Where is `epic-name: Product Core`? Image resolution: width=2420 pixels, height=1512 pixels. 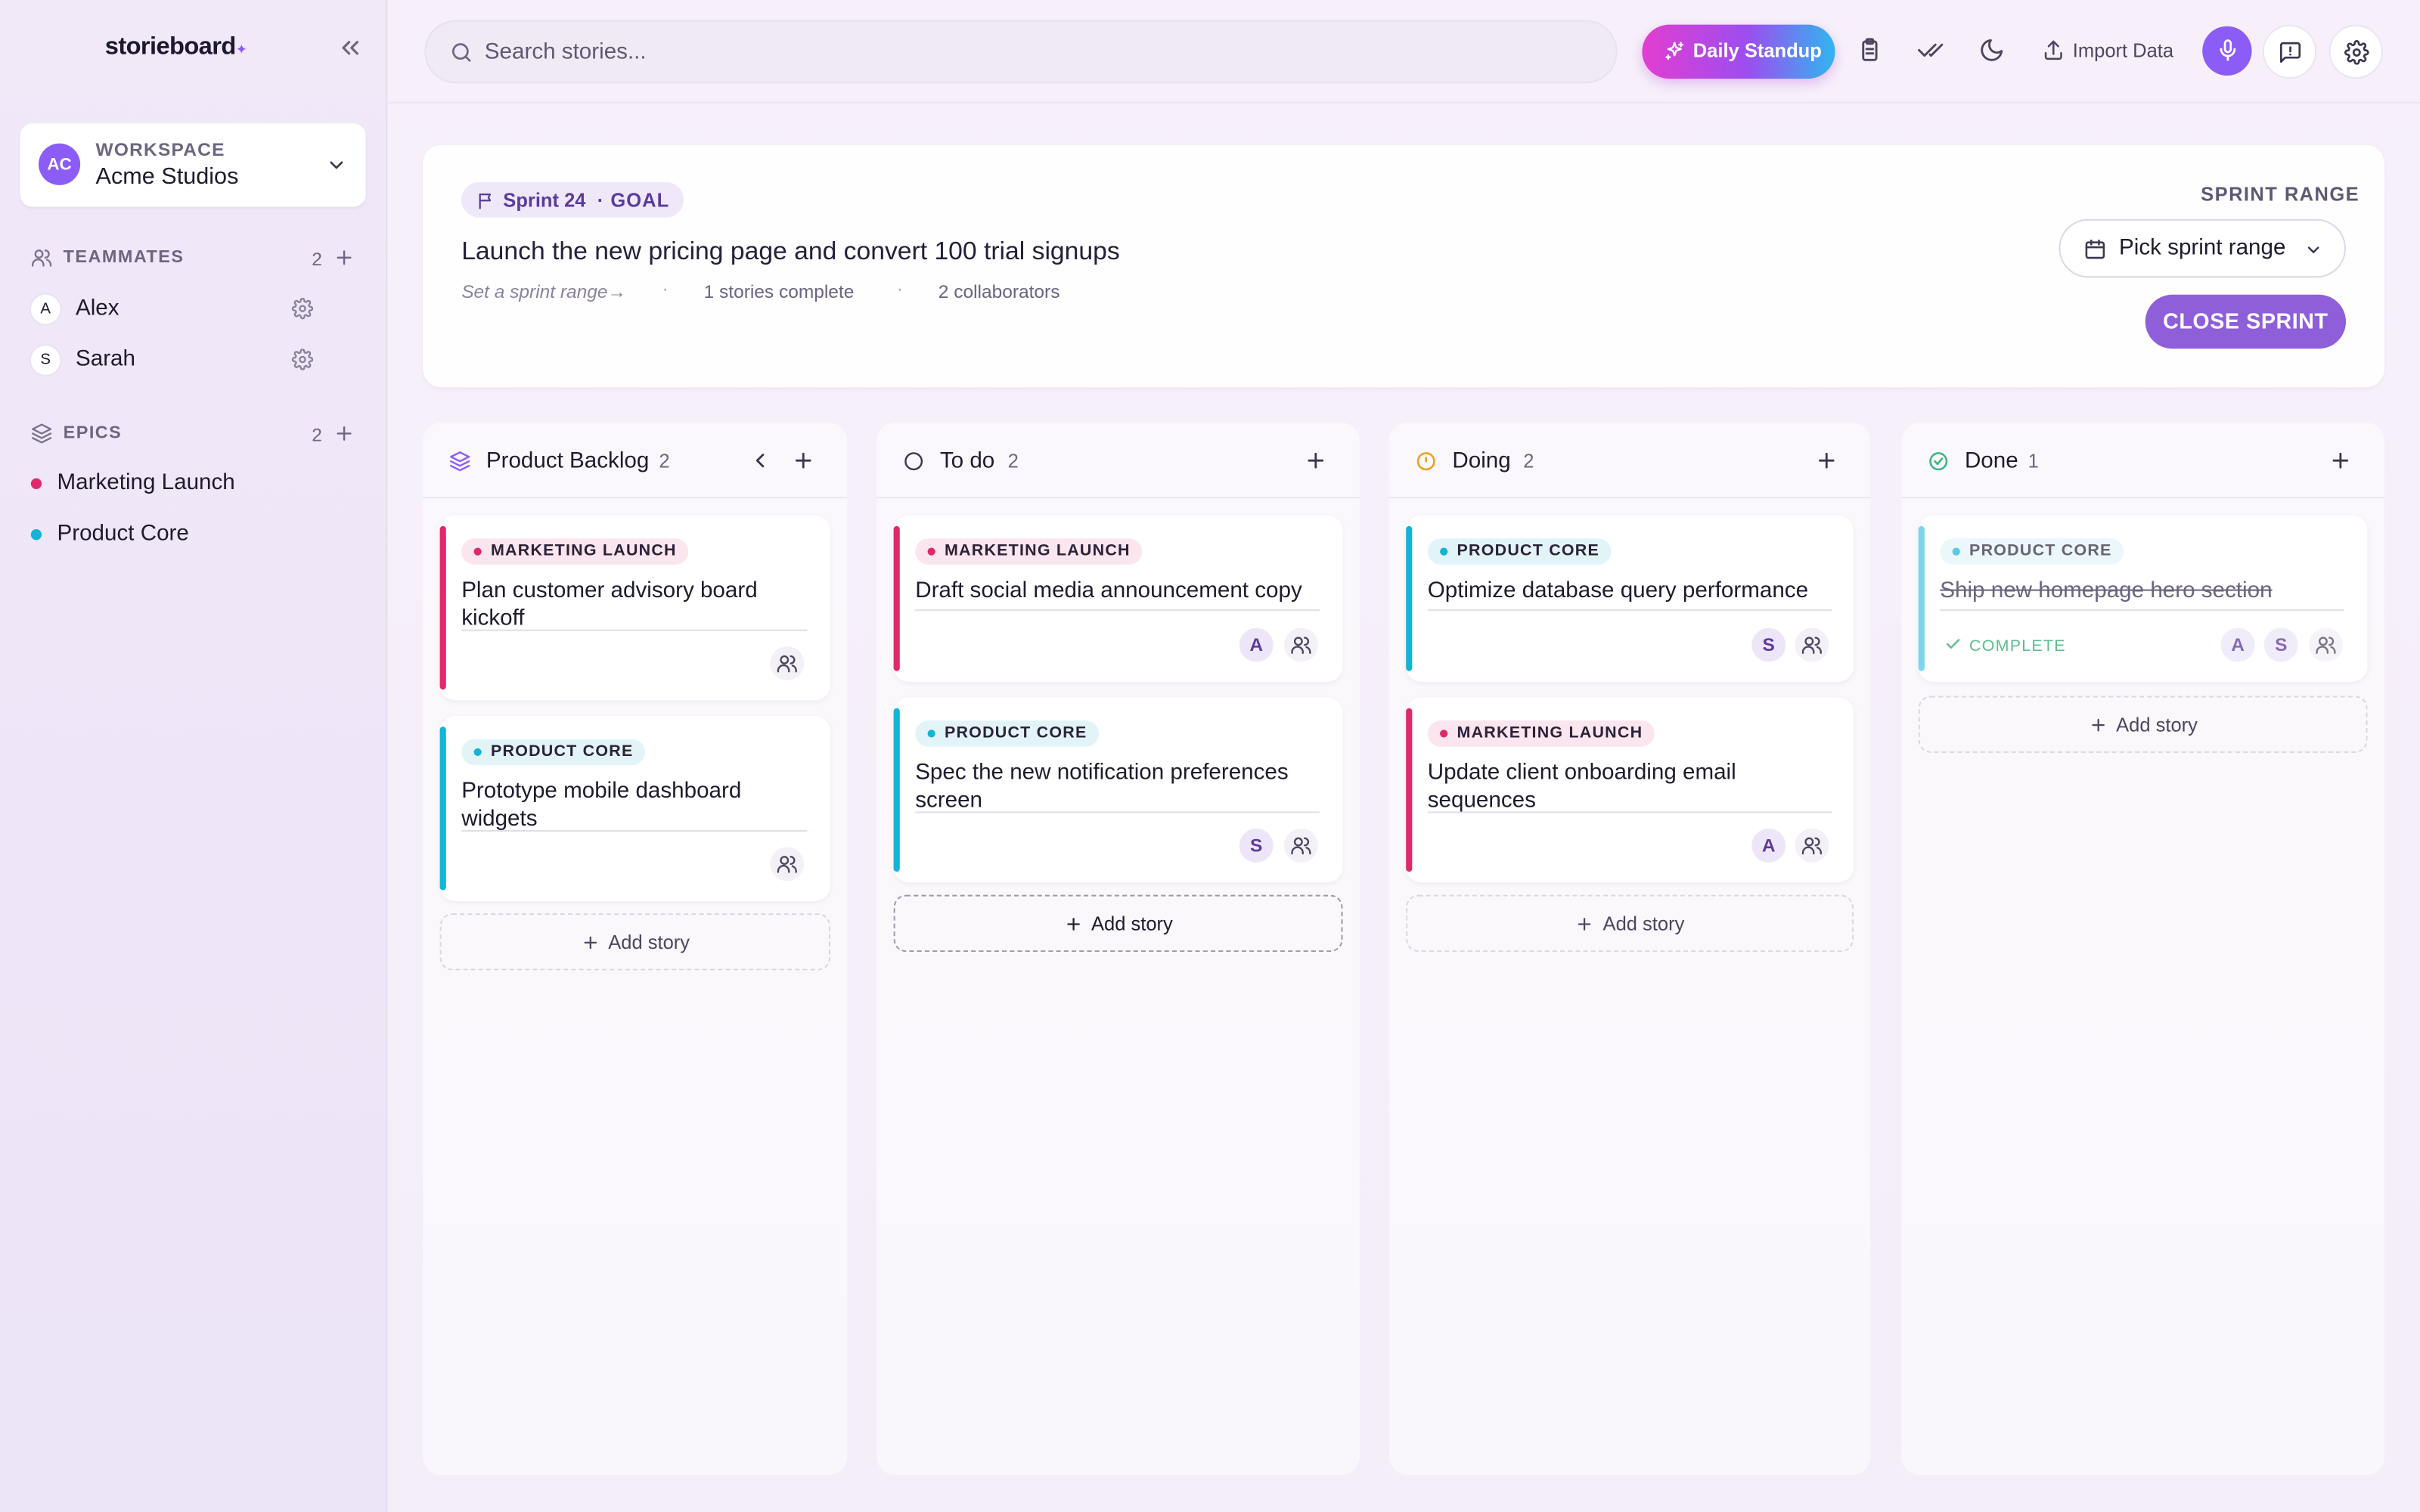
epic-name: Product Core is located at coordinates (123, 534).